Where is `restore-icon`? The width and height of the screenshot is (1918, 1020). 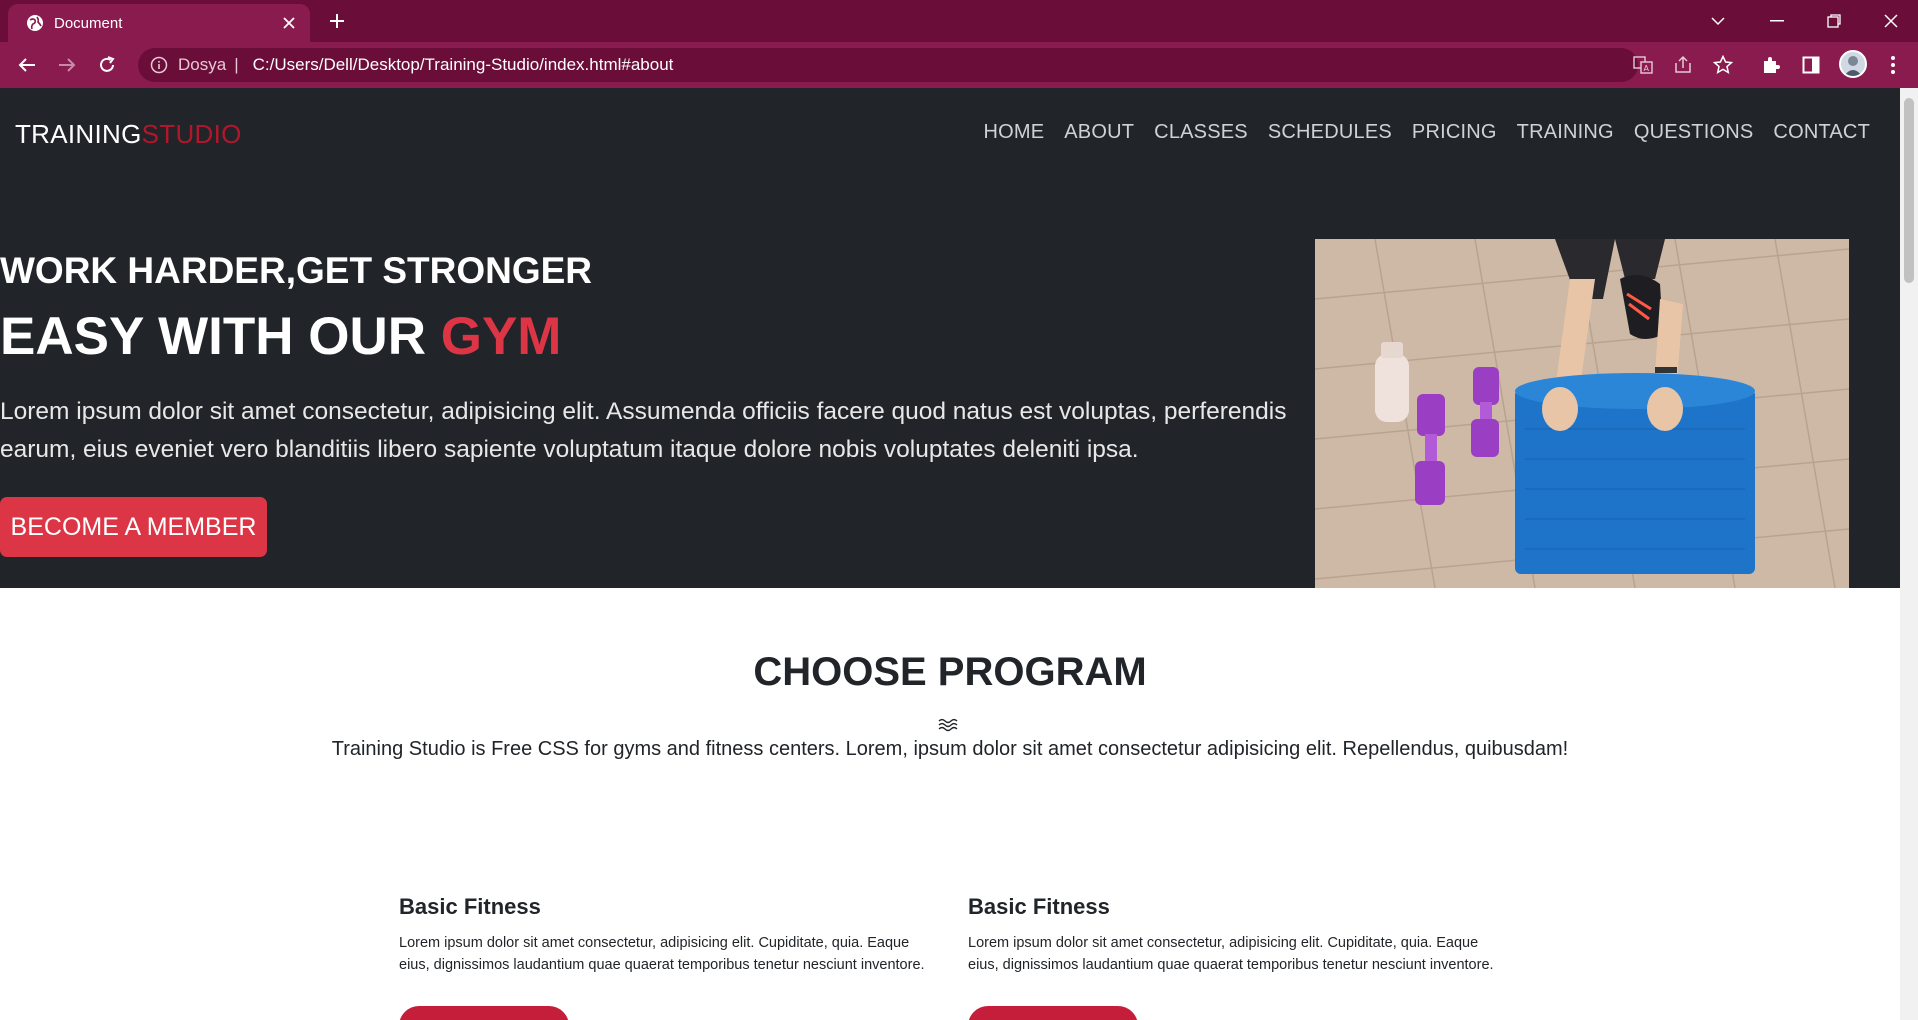
restore-icon is located at coordinates (1834, 21).